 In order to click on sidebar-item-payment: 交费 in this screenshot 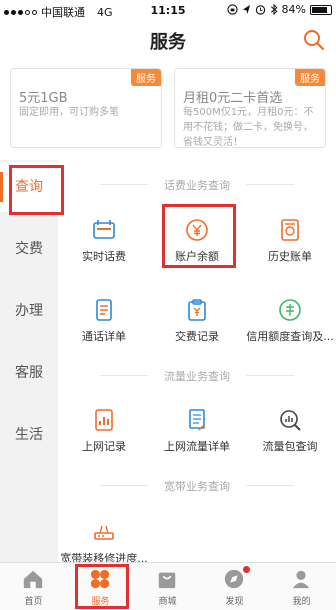, I will do `click(29, 249)`.